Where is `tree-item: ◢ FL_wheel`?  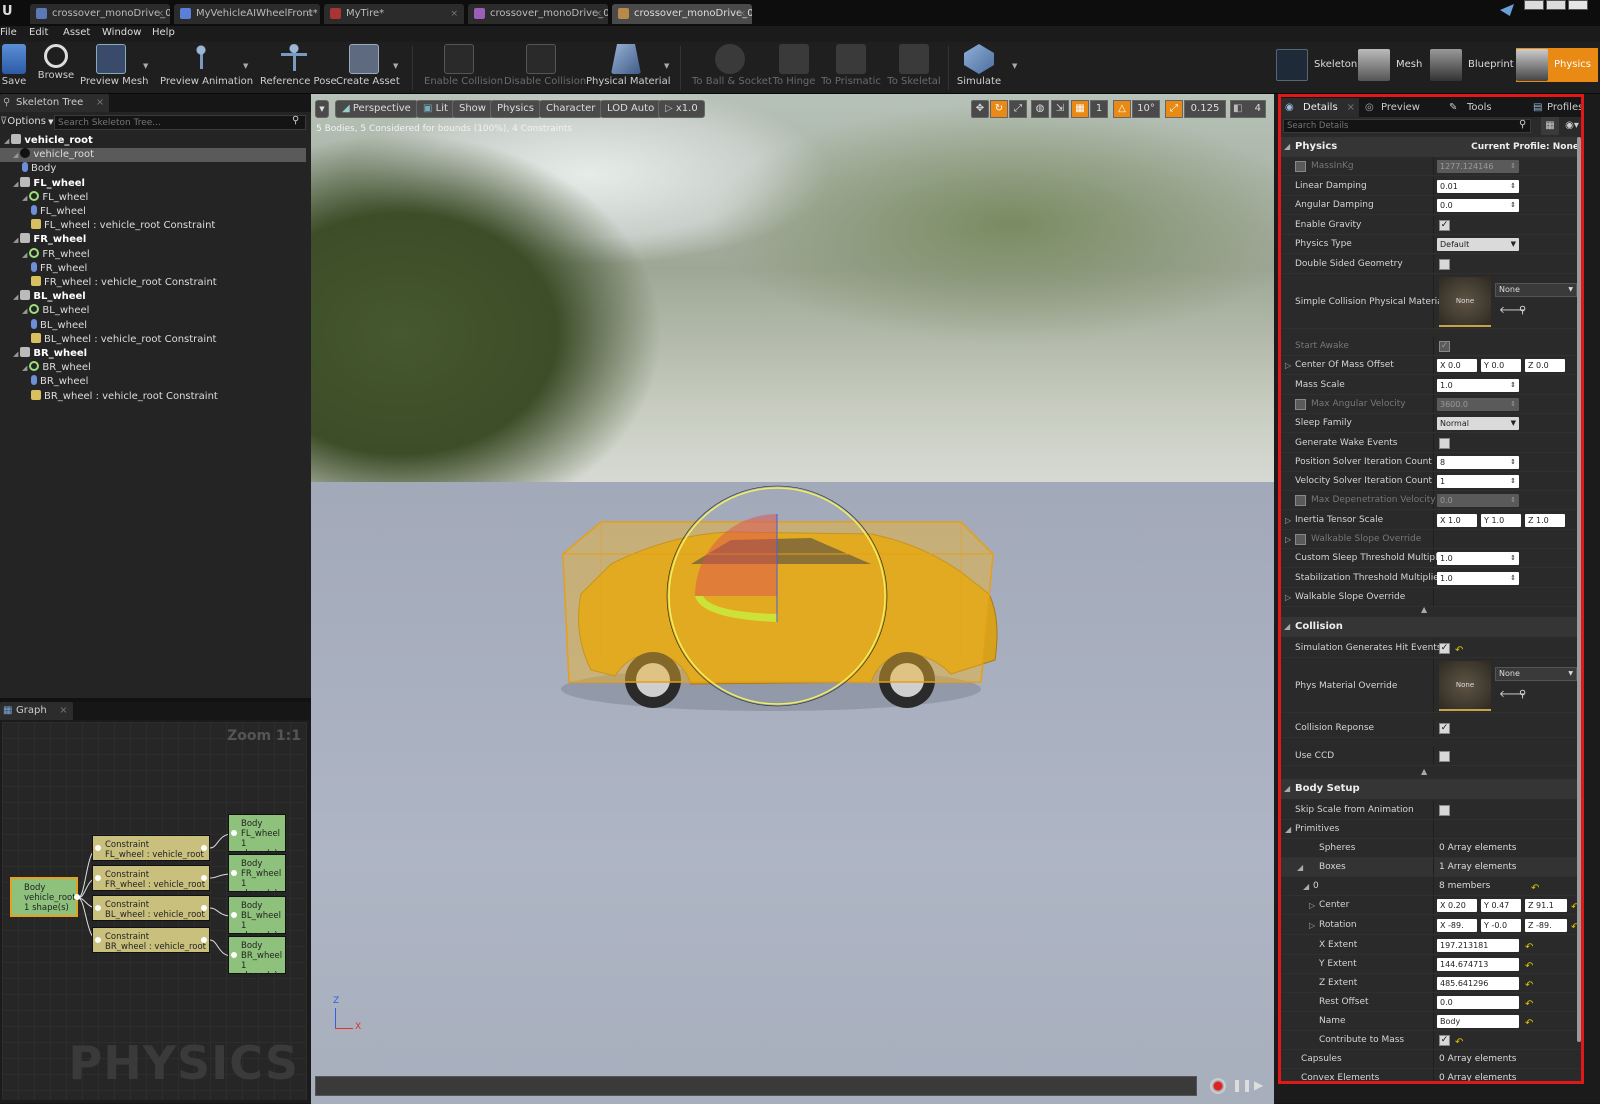
tree-item: ◢ FL_wheel is located at coordinates (153, 183).